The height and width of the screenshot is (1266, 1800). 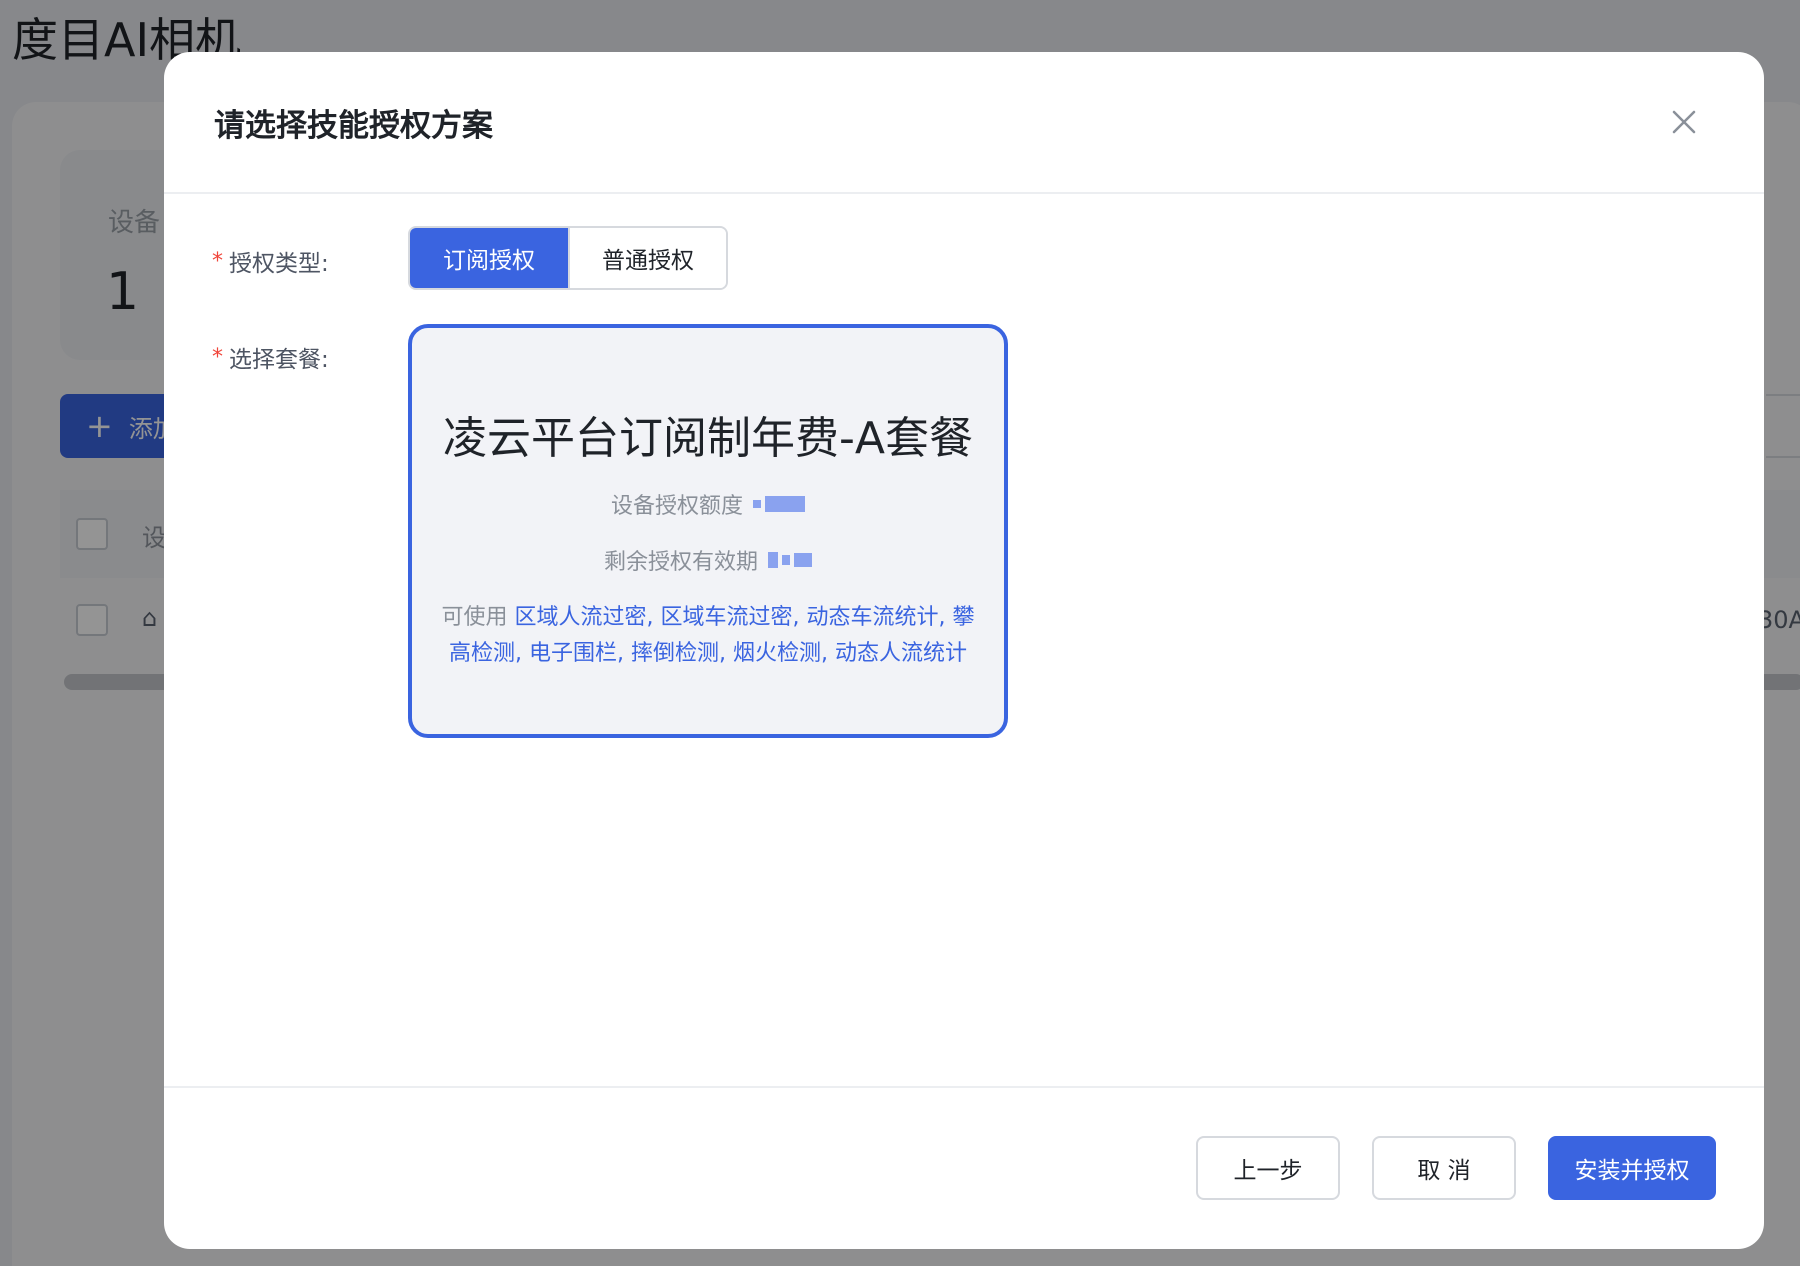 I want to click on auth-type-segmented: 订阅授权 普通授权, so click(x=568, y=258).